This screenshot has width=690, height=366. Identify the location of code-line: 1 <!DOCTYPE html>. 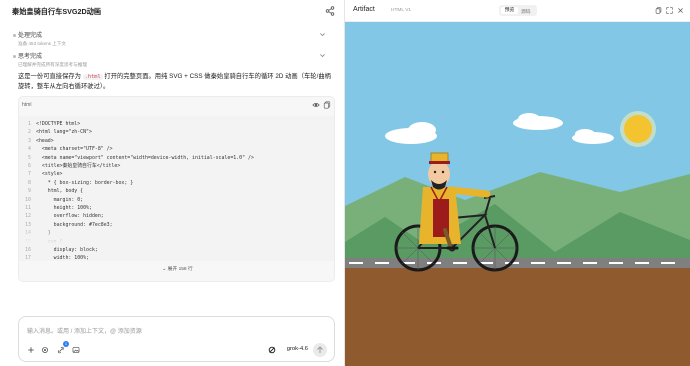
(176, 124).